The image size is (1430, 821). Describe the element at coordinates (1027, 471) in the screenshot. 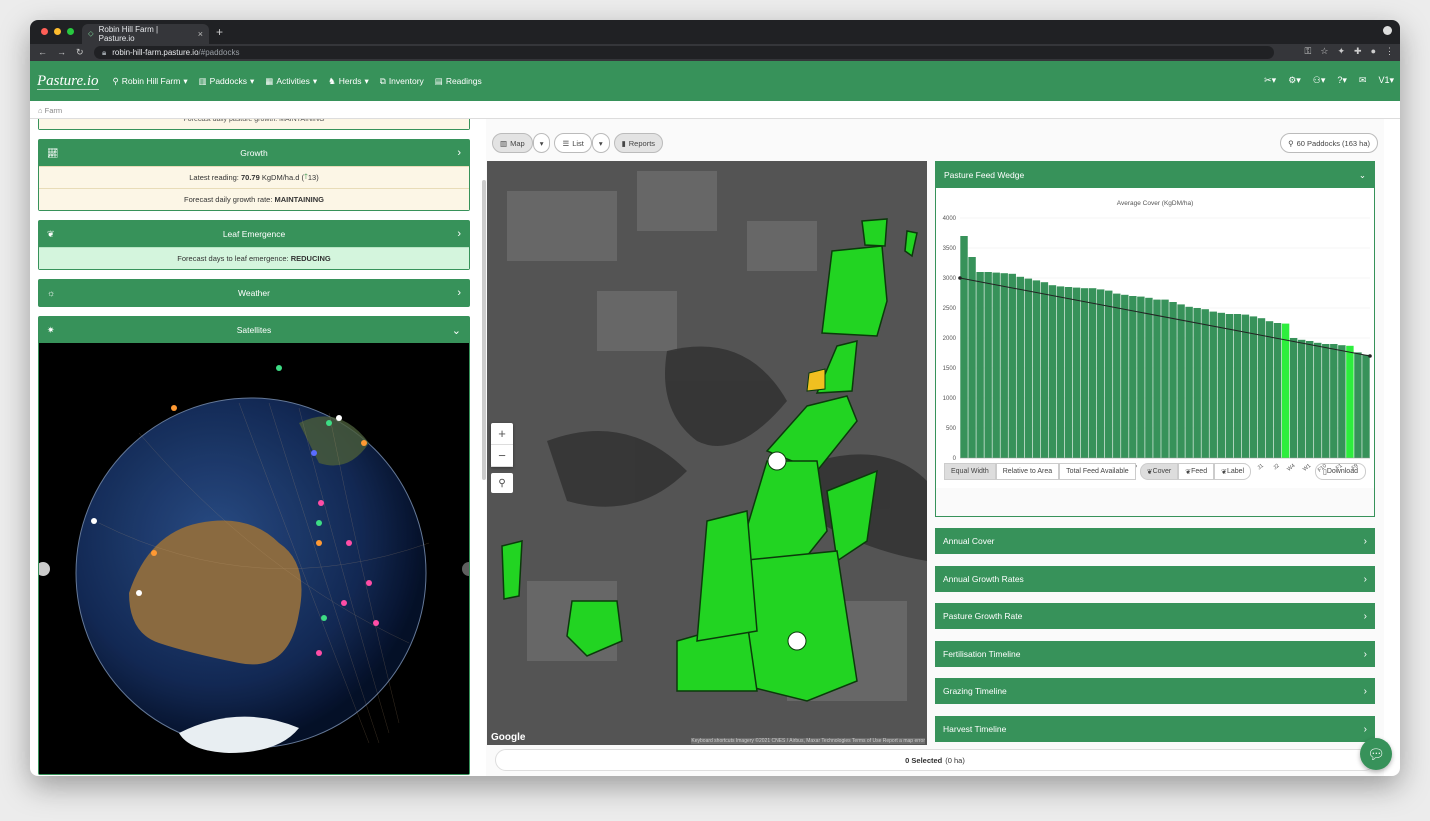

I see `relative-area-button: Relative to Area` at that location.